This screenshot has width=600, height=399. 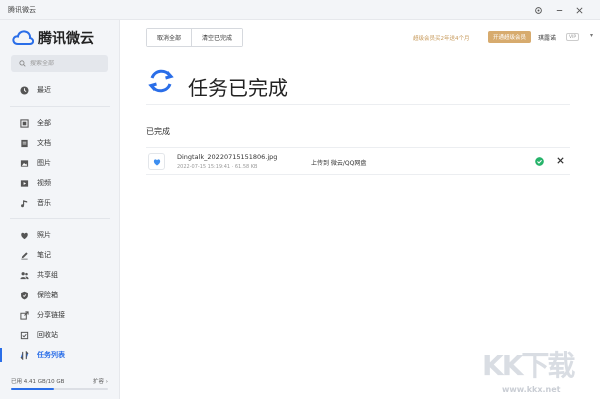 I want to click on storage-bar, so click(x=59, y=389).